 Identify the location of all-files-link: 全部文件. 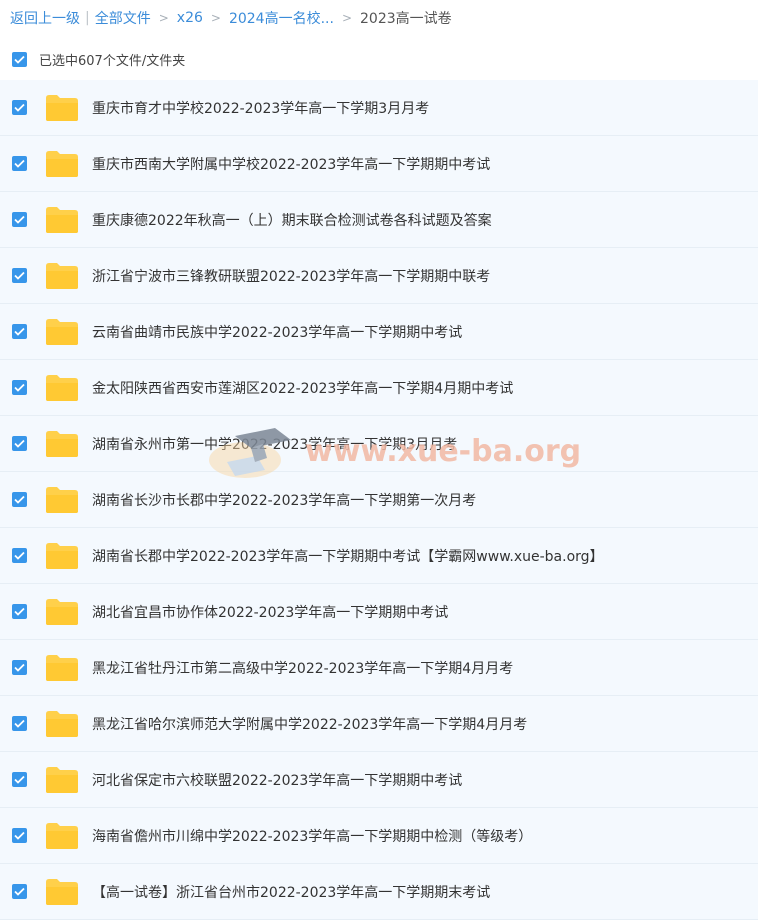
(123, 18).